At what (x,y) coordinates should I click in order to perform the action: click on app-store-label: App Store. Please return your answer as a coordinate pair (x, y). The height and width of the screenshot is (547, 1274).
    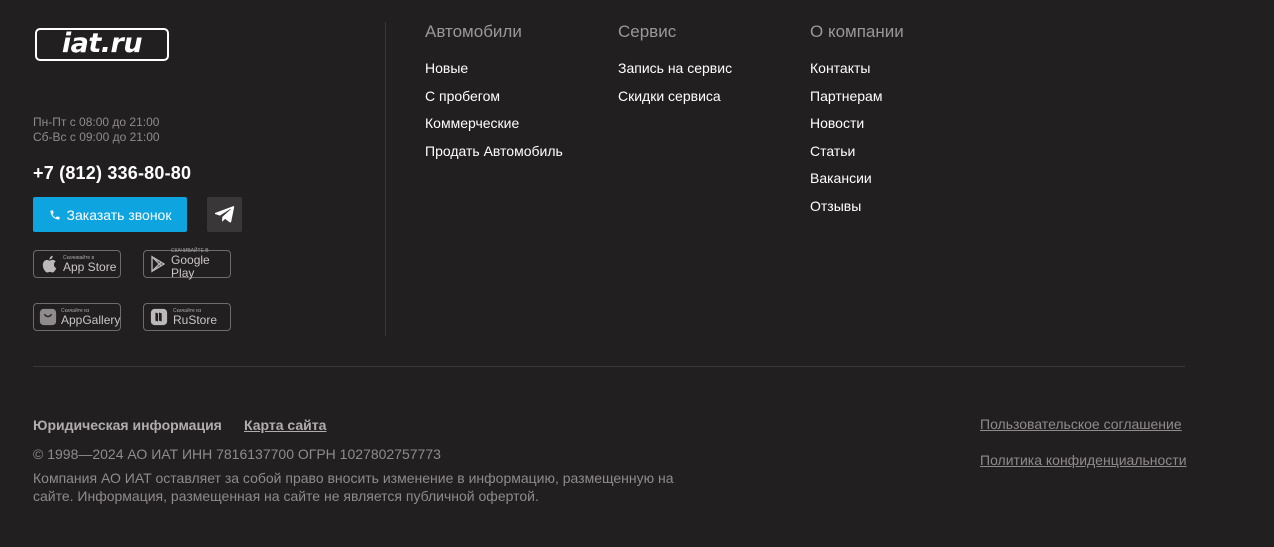
    Looking at the image, I should click on (90, 266).